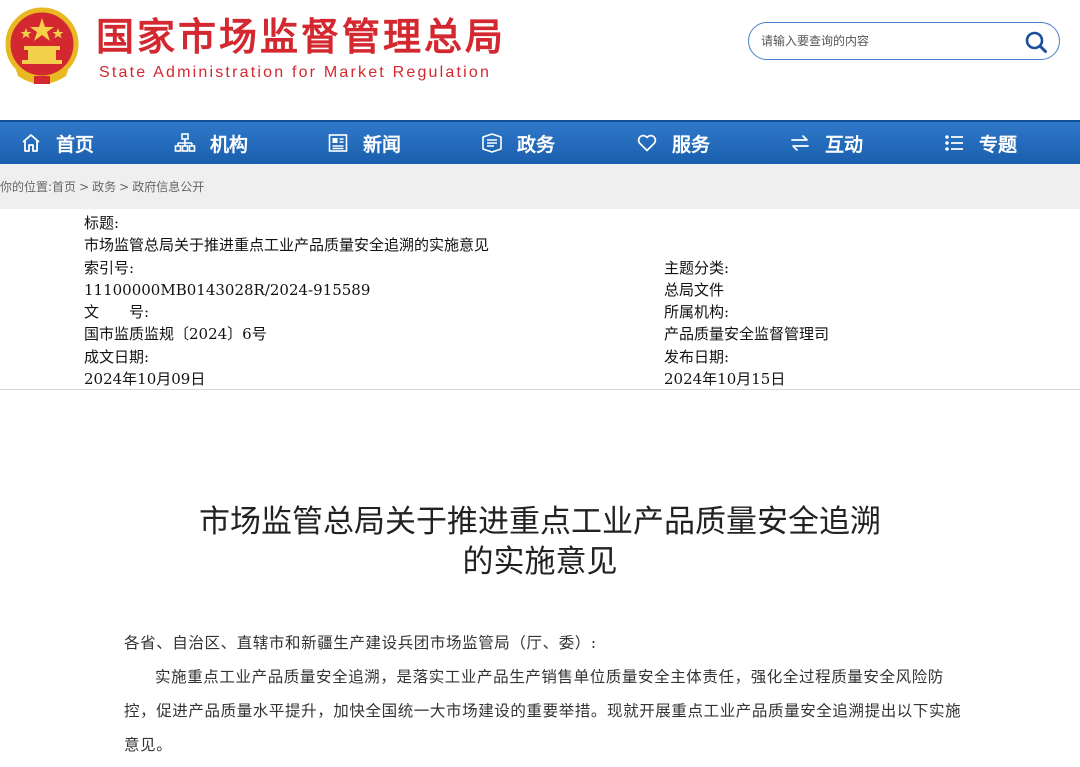 This screenshot has height=767, width=1080. Describe the element at coordinates (697, 312) in the screenshot. I see `org-label: 所属机构:` at that location.